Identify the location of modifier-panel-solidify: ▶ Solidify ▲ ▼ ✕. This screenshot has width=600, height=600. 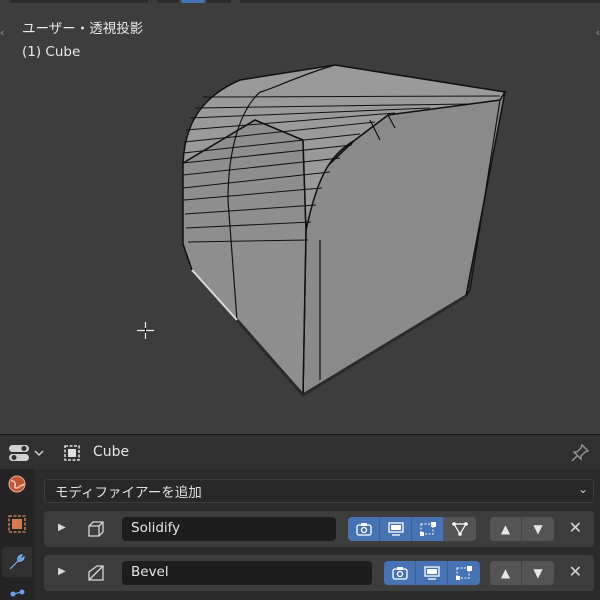
(319, 529).